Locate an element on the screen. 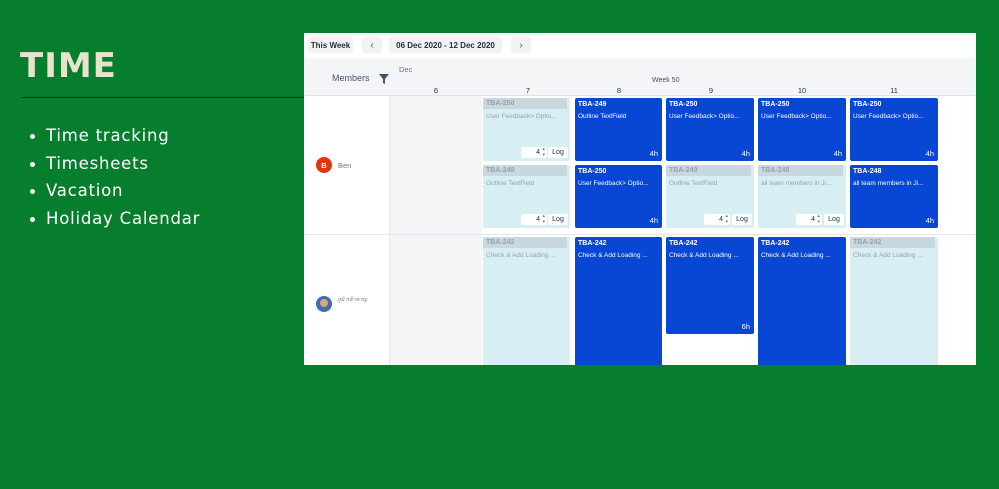 The image size is (999, 489). this-week-button: This Week is located at coordinates (330, 45).